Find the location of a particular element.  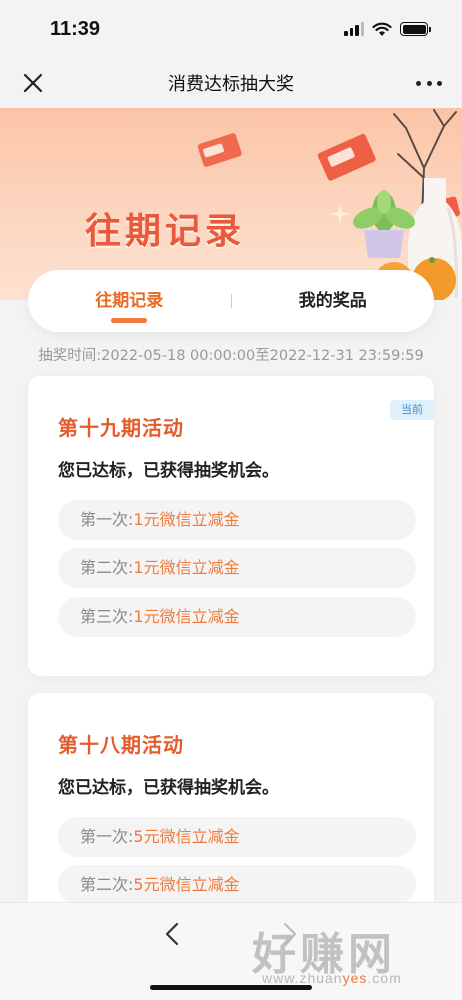

prize-label: 第三次: is located at coordinates (107, 616).